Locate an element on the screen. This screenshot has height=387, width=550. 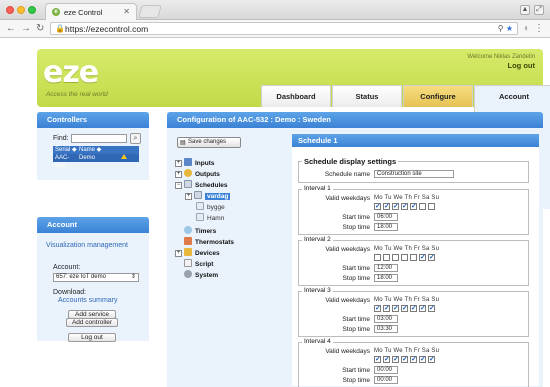
fullscreen-icon: ⤢ is located at coordinates (539, 10).